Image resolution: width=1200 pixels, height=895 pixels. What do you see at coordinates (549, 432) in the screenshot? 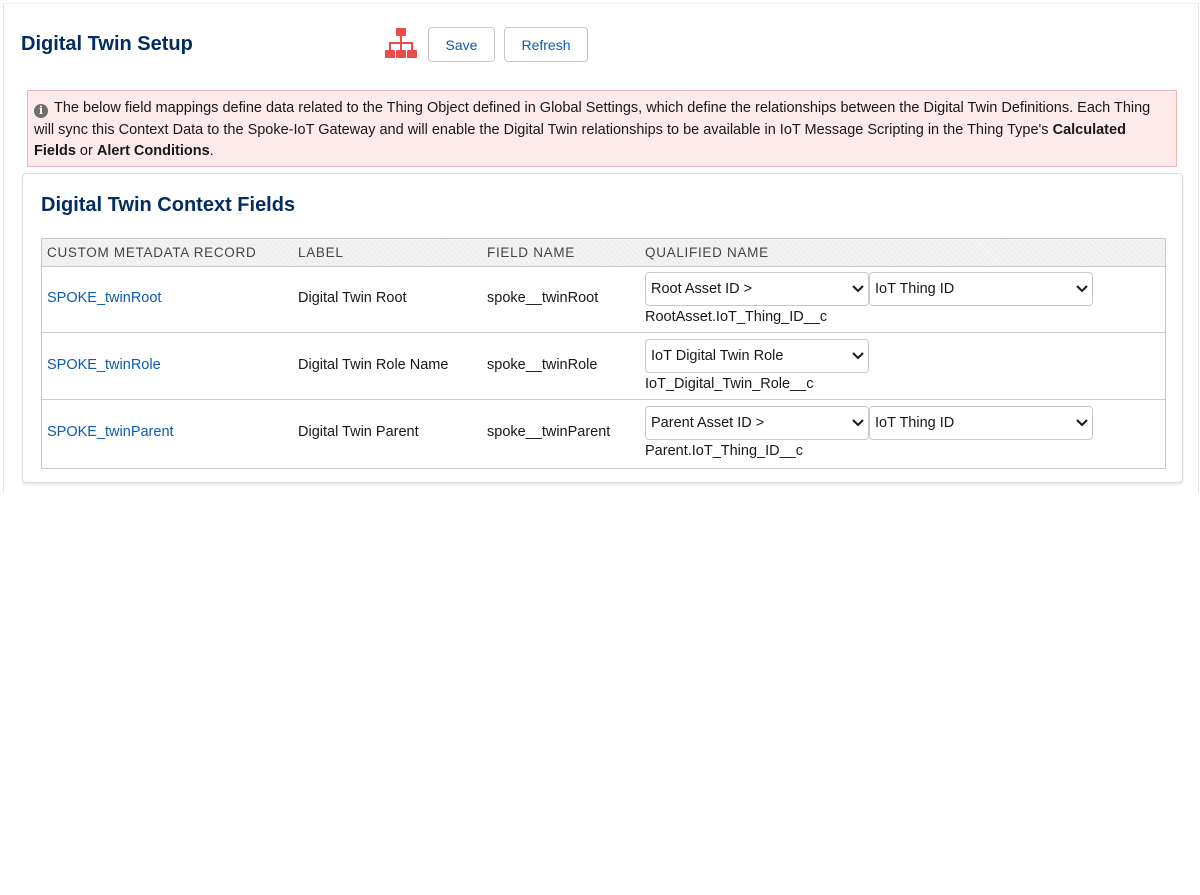
I see `row-field-name: spoke__twinParent` at bounding box center [549, 432].